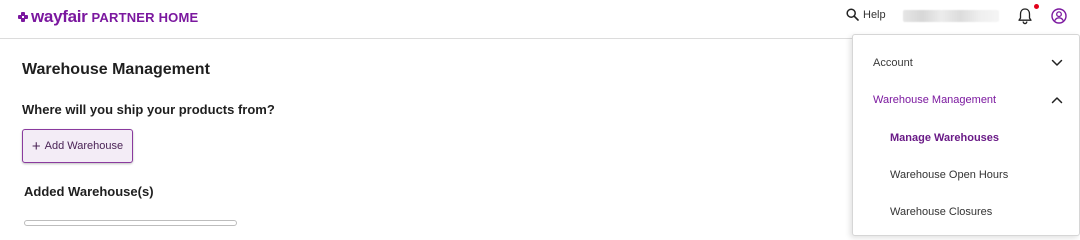 The height and width of the screenshot is (240, 1080). I want to click on menu-item-label: Account, so click(893, 63).